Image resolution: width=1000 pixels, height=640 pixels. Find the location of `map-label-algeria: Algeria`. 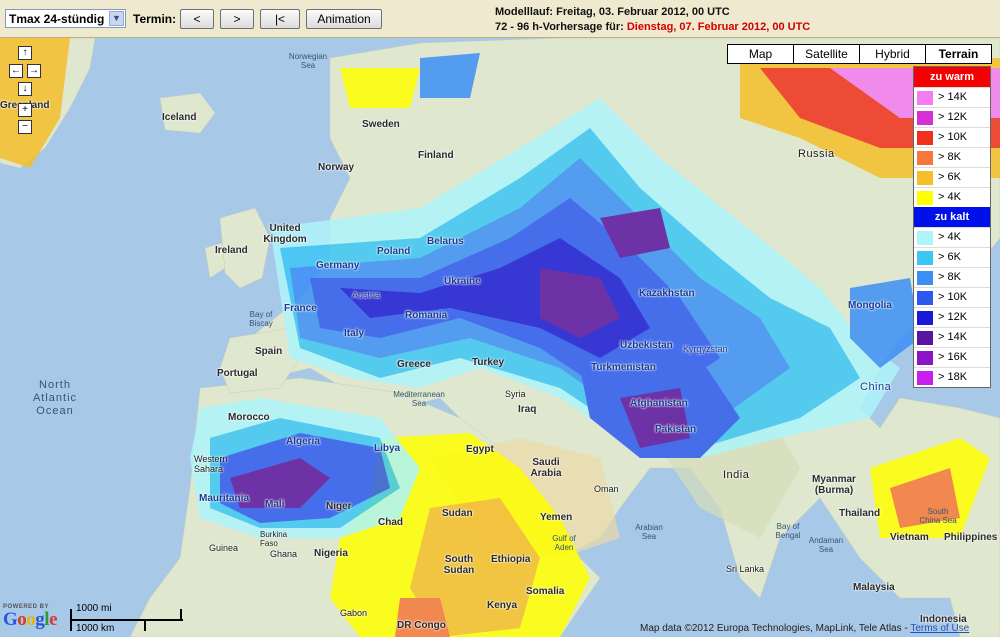

map-label-algeria: Algeria is located at coordinates (303, 441).